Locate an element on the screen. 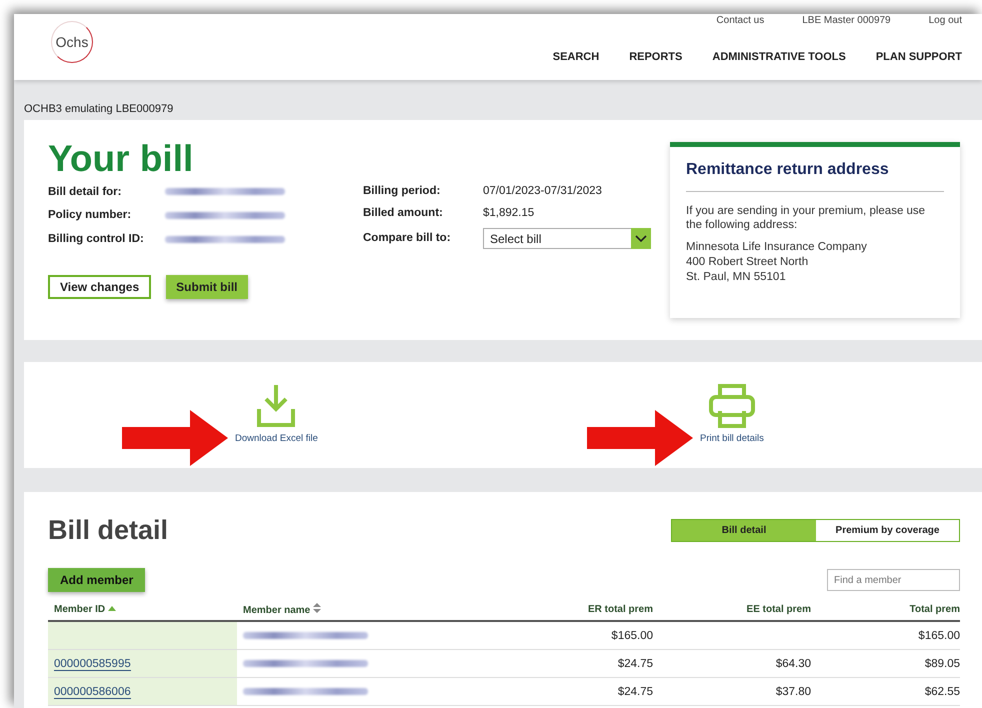  printer-icon is located at coordinates (732, 406).